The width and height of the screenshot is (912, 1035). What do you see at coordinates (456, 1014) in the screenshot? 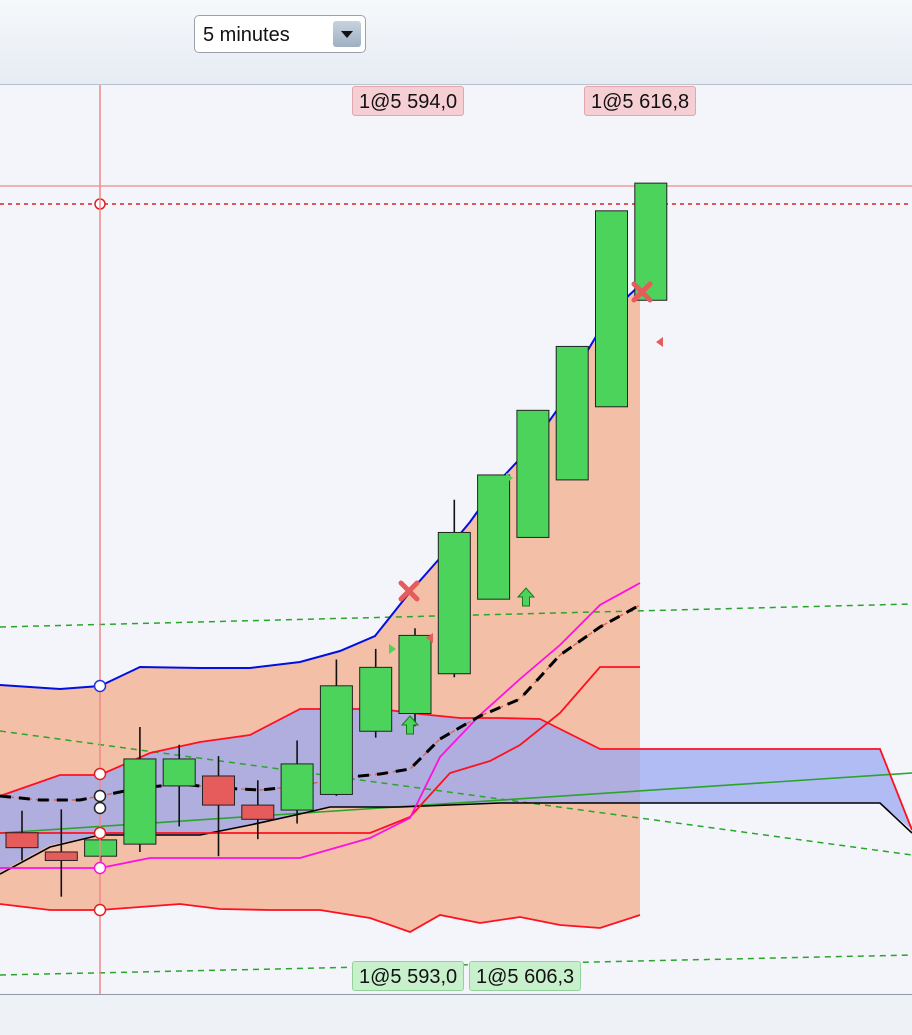
I see `bottom-scrollbar` at bounding box center [456, 1014].